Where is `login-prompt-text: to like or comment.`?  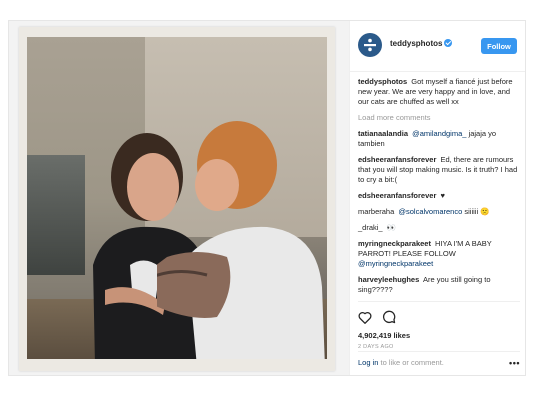
login-prompt-text: to like or comment. is located at coordinates (412, 362).